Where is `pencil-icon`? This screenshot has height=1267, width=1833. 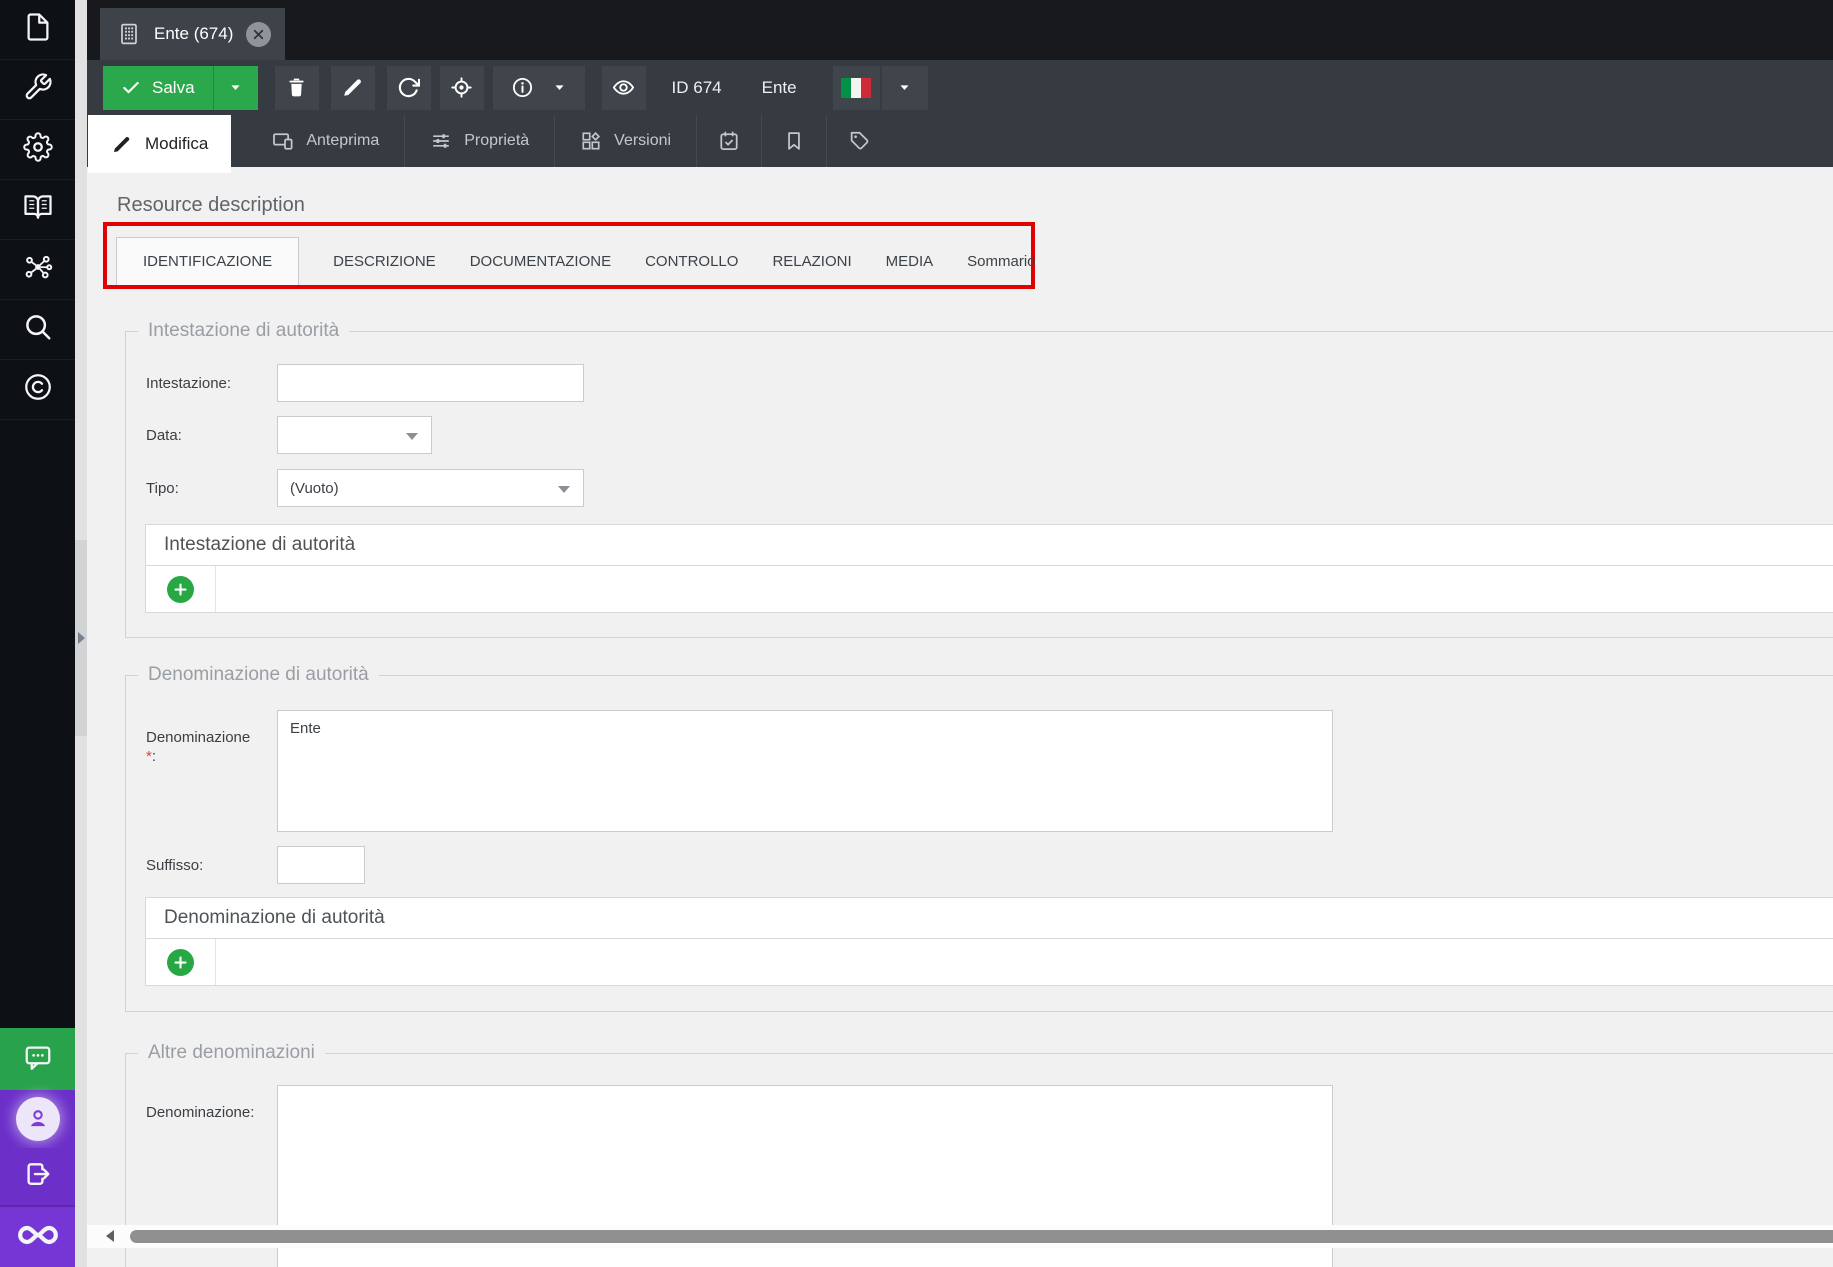 pencil-icon is located at coordinates (121, 144).